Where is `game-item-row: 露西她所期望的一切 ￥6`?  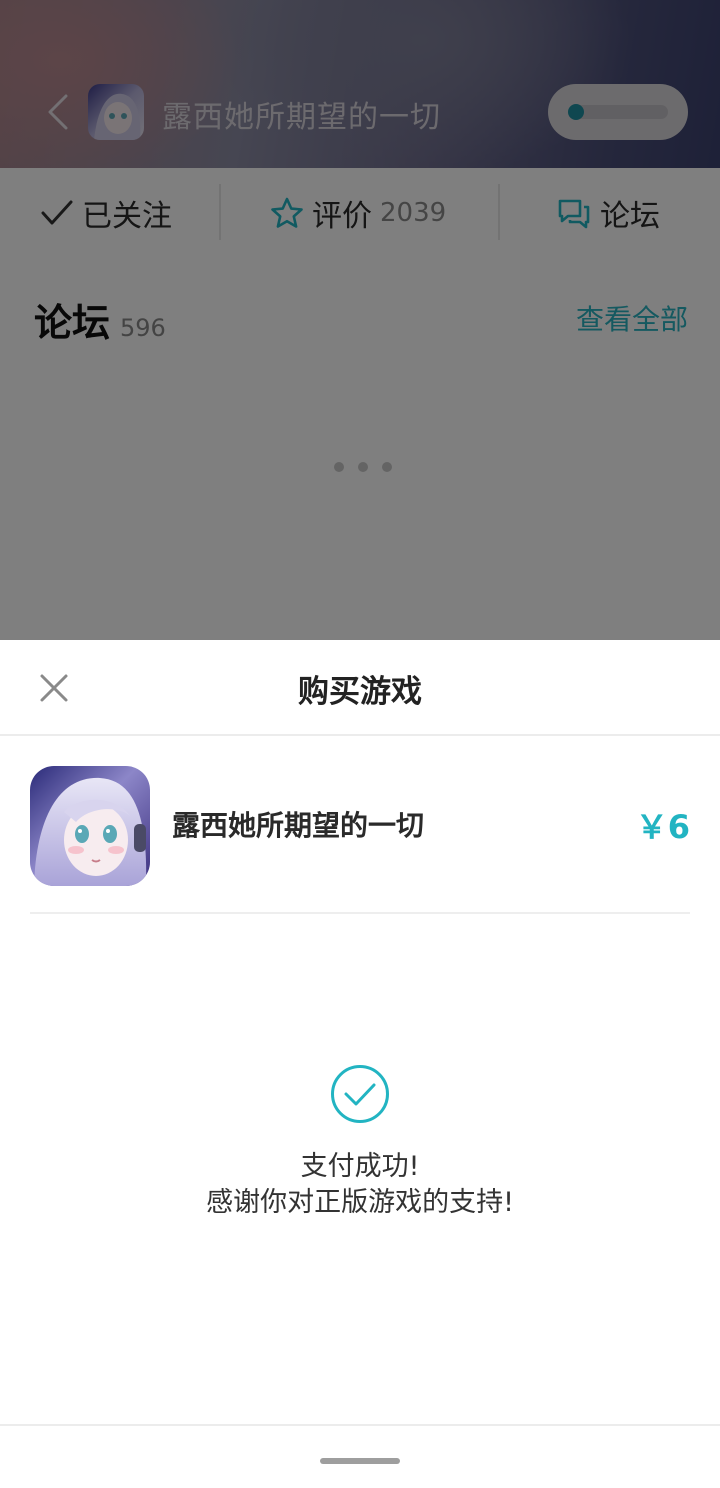
game-item-row: 露西她所期望的一切 ￥6 is located at coordinates (360, 839).